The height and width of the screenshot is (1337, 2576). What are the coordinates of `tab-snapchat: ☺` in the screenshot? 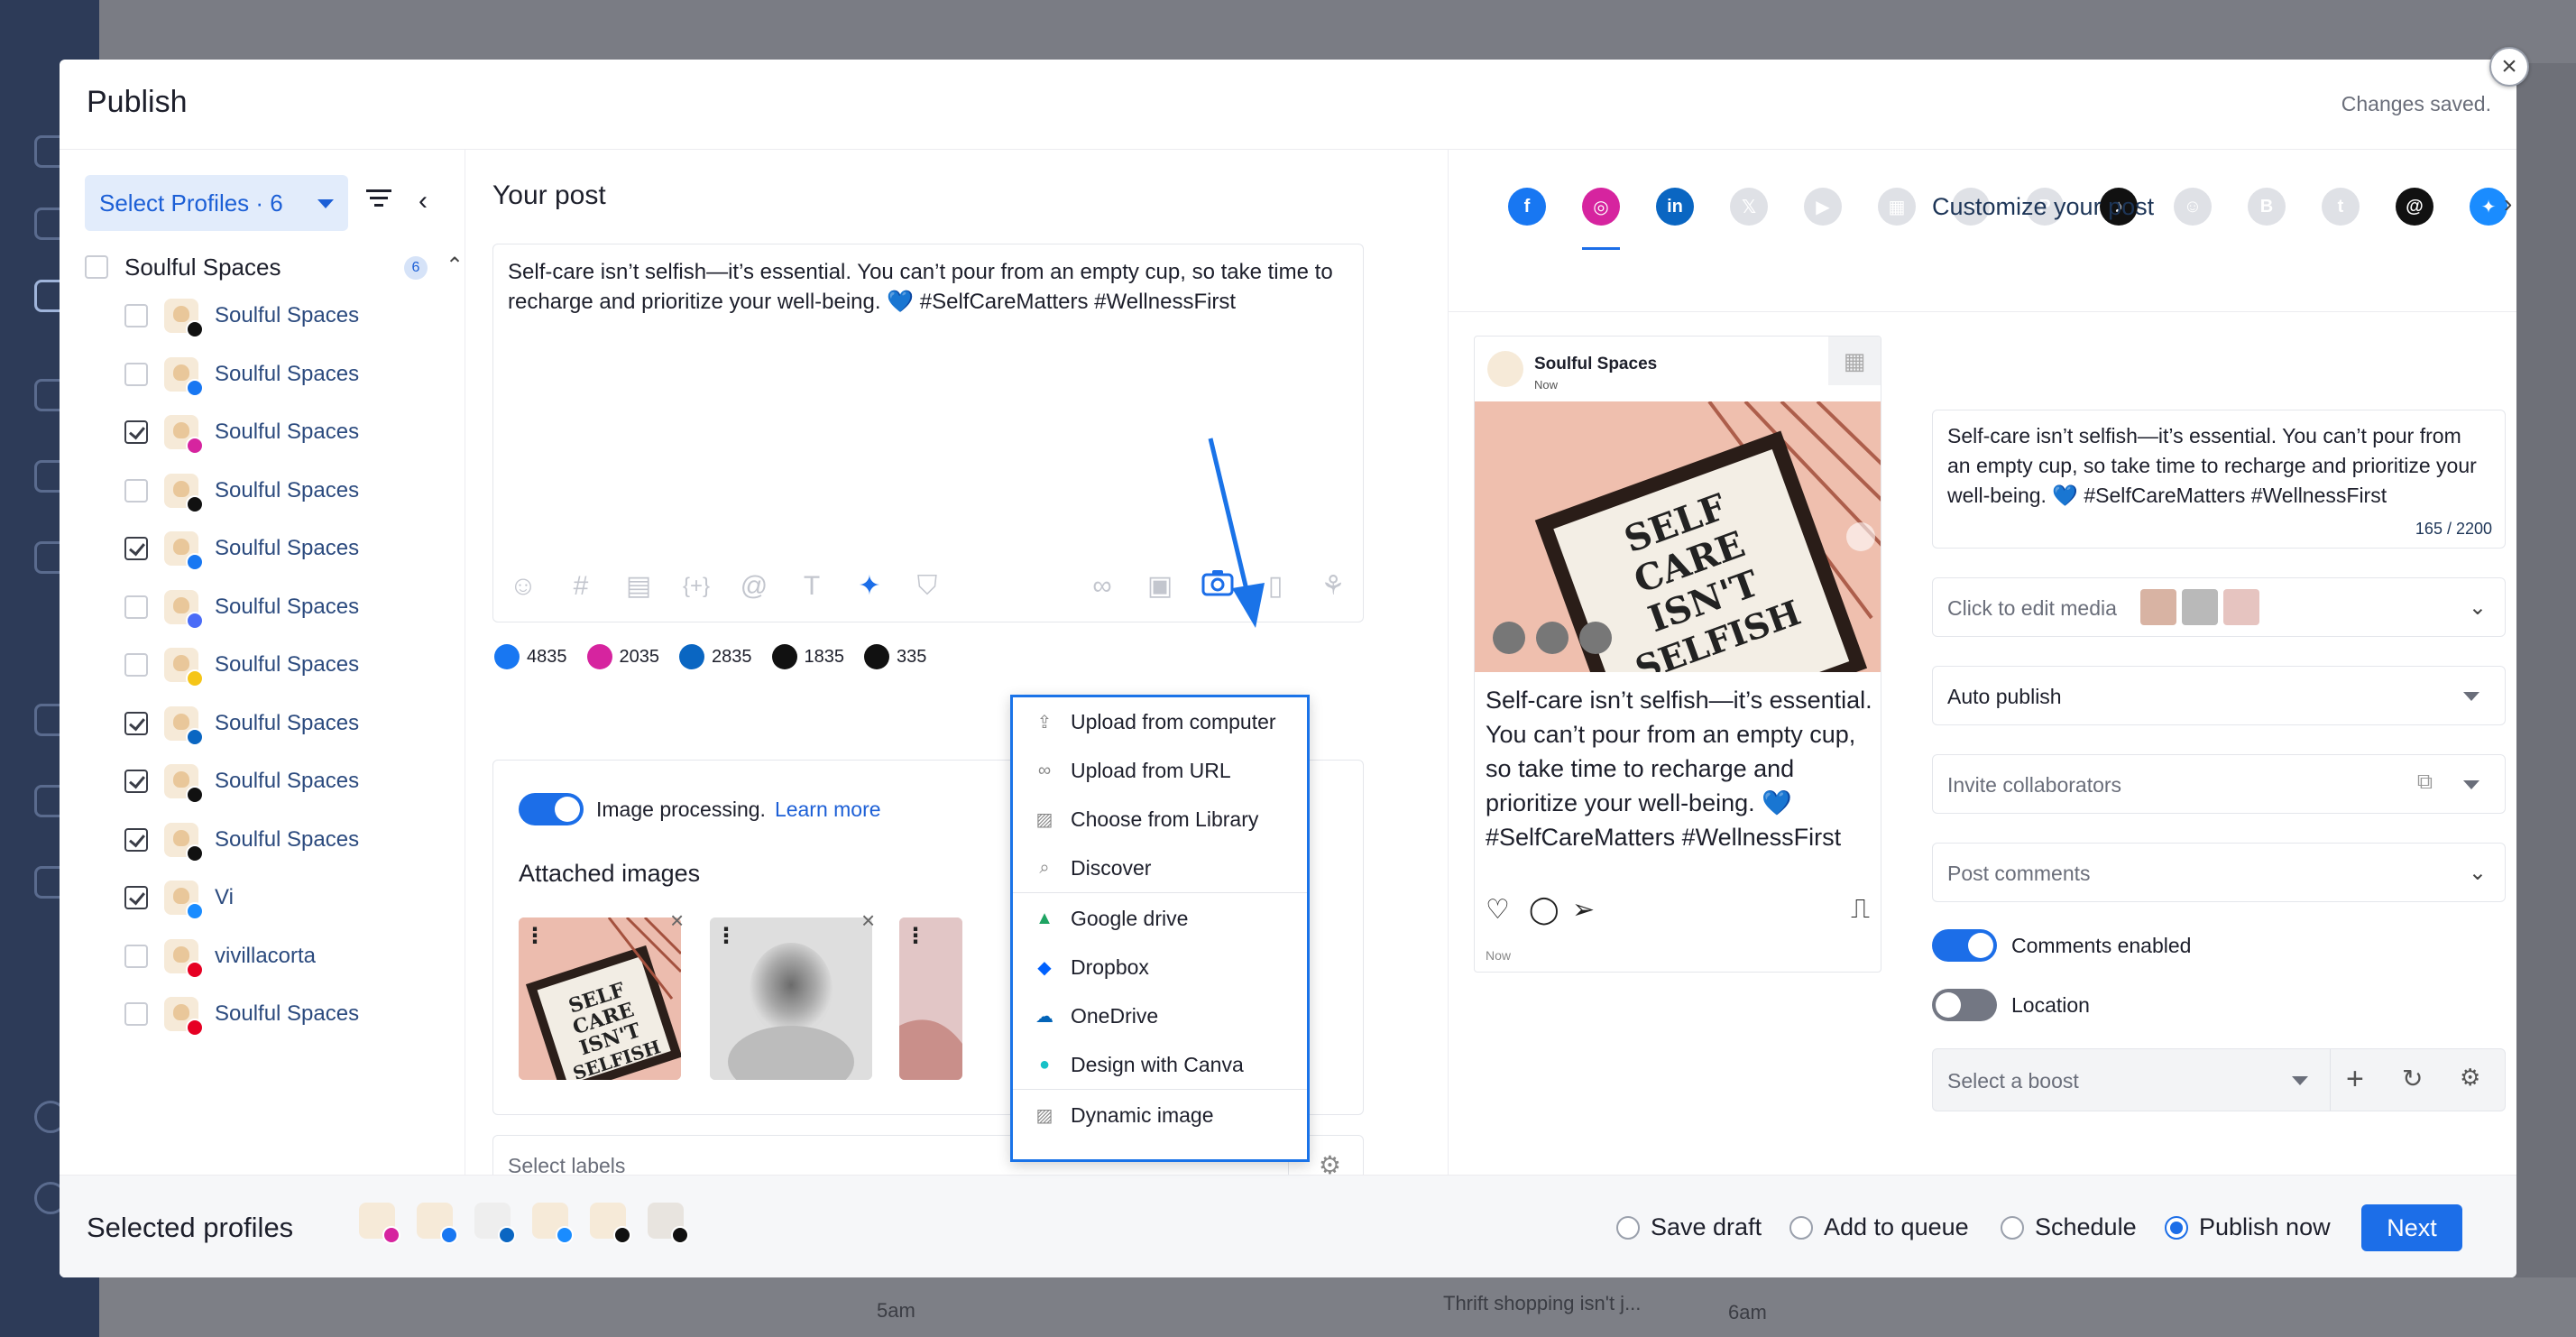 It's located at (2193, 207).